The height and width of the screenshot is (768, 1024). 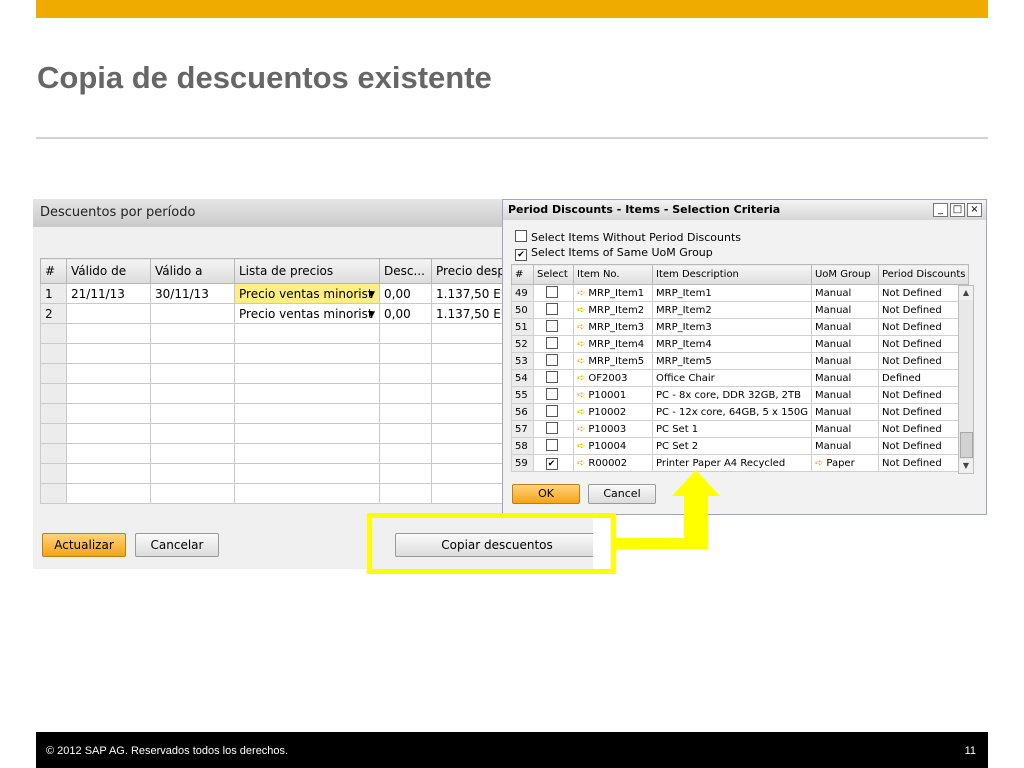 I want to click on table-row: 58 ➪ P10004 PC Set 2 Manual Not Defined, so click(x=740, y=446).